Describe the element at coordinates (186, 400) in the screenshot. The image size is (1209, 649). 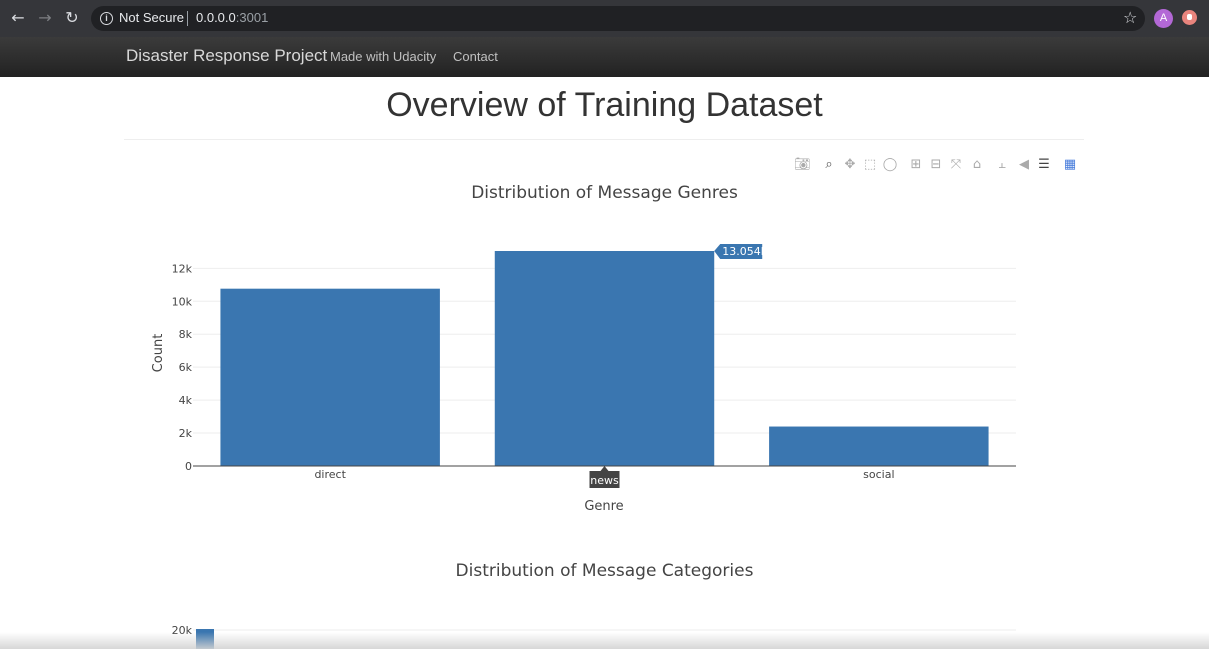
I see `y-tick-label: 4k` at that location.